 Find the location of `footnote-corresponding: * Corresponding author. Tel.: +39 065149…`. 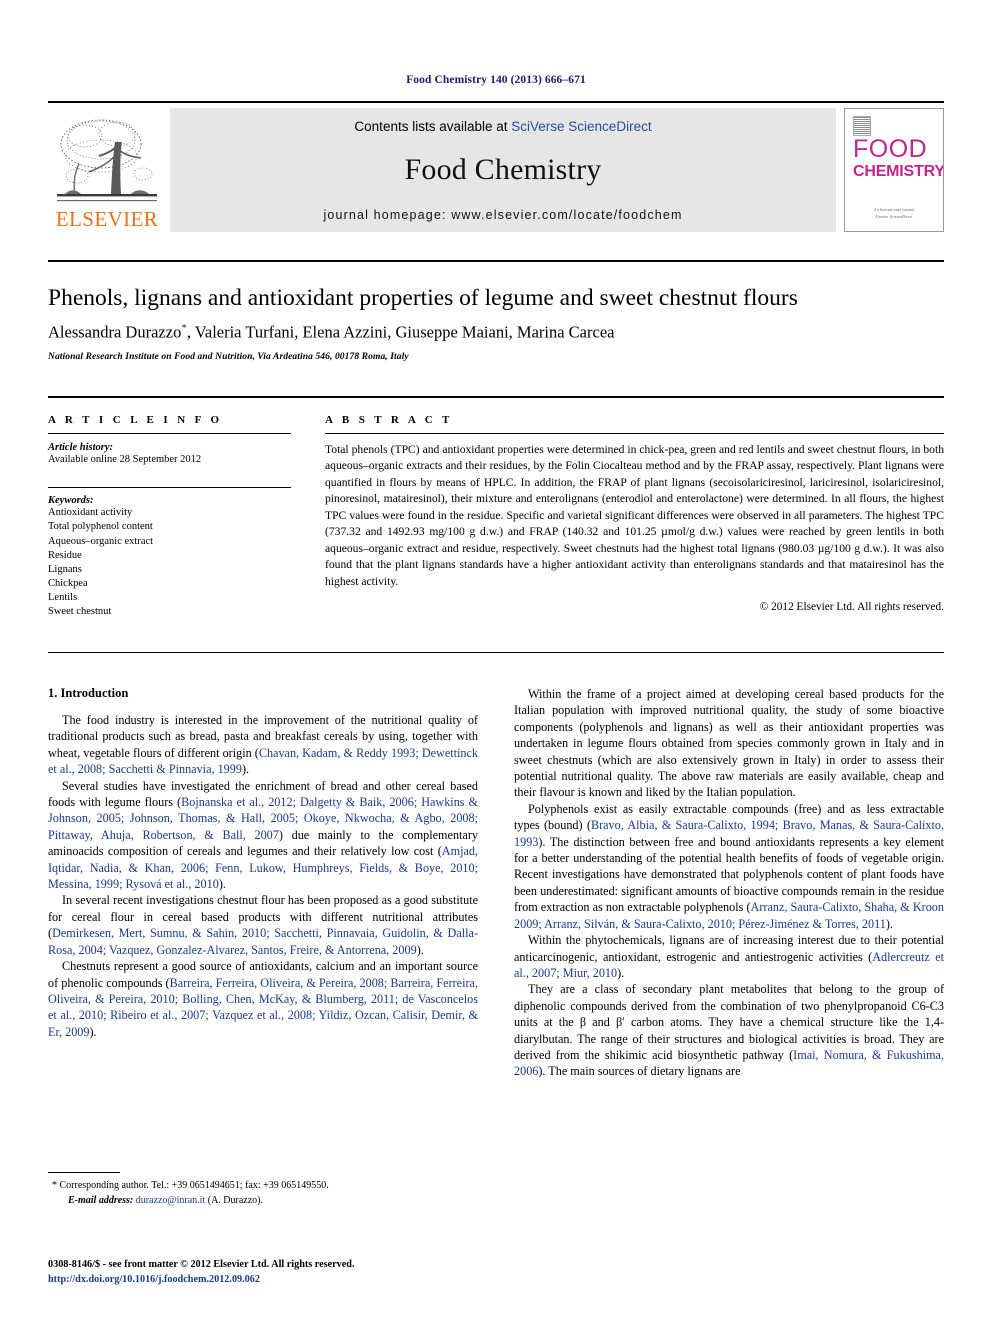

footnote-corresponding: * Corresponding author. Tel.: +39 065149… is located at coordinates (263, 1186).